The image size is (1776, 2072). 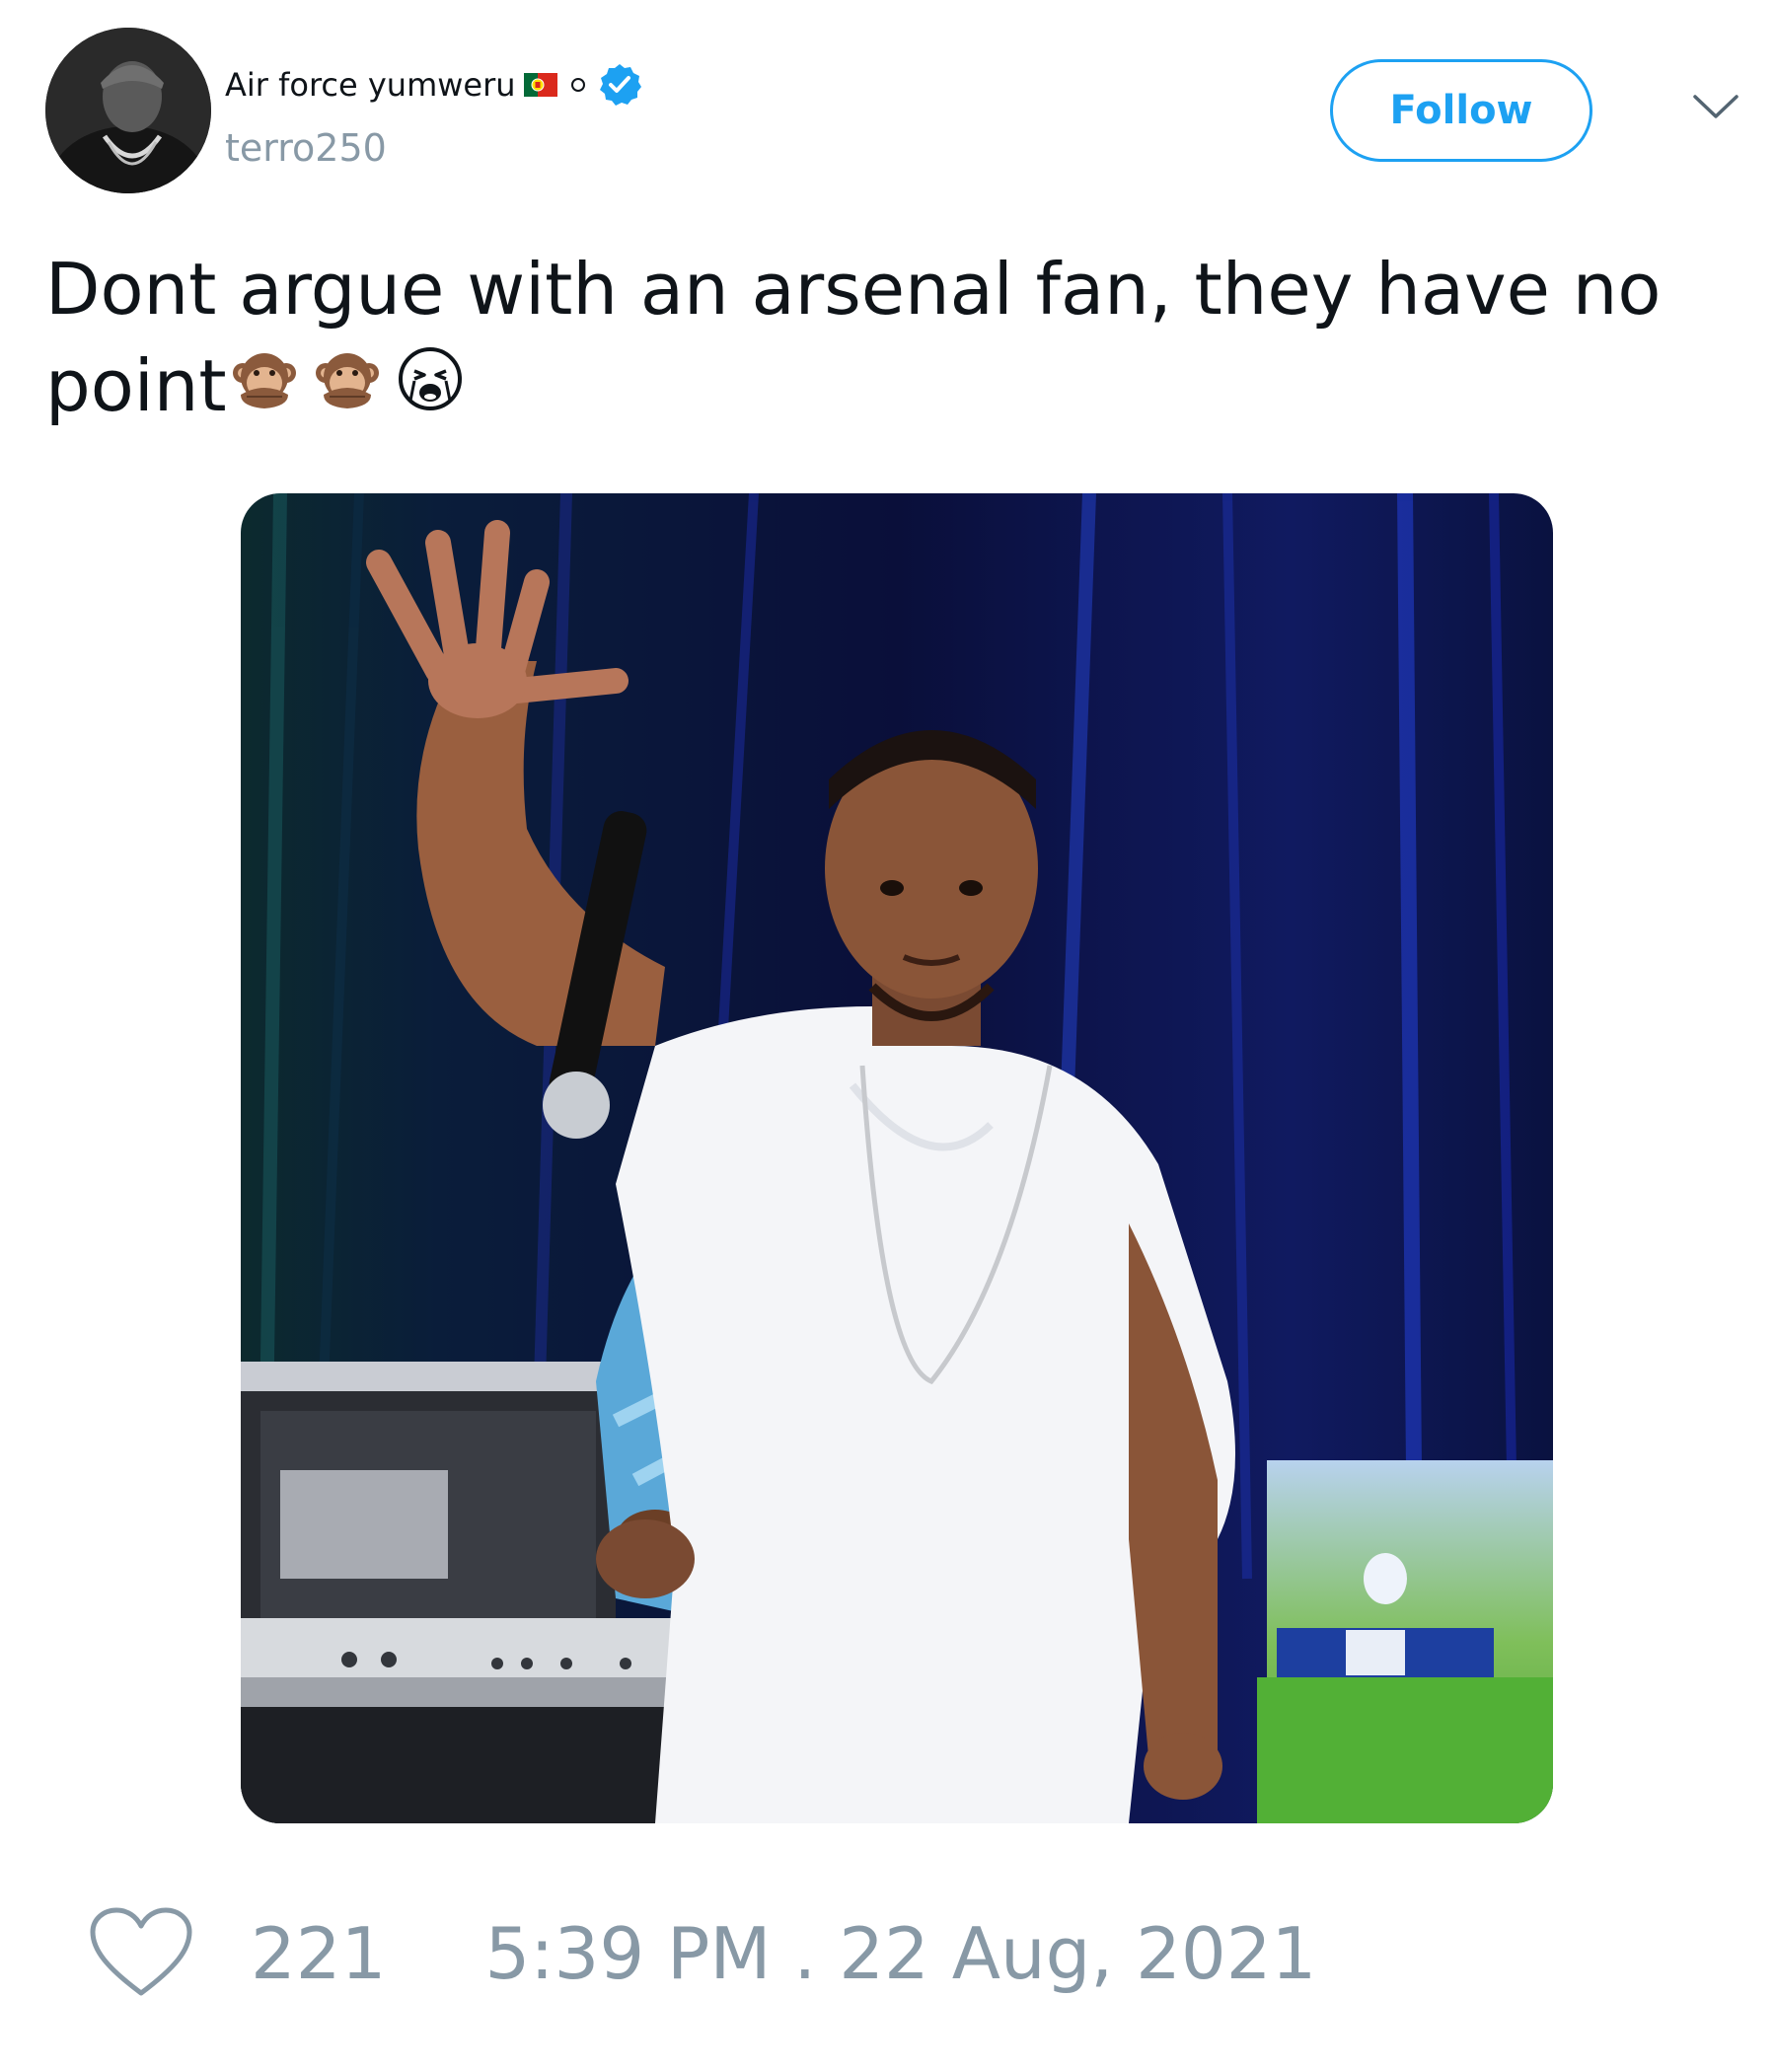 I want to click on author-name-row: Air force yumweru, so click(x=434, y=85).